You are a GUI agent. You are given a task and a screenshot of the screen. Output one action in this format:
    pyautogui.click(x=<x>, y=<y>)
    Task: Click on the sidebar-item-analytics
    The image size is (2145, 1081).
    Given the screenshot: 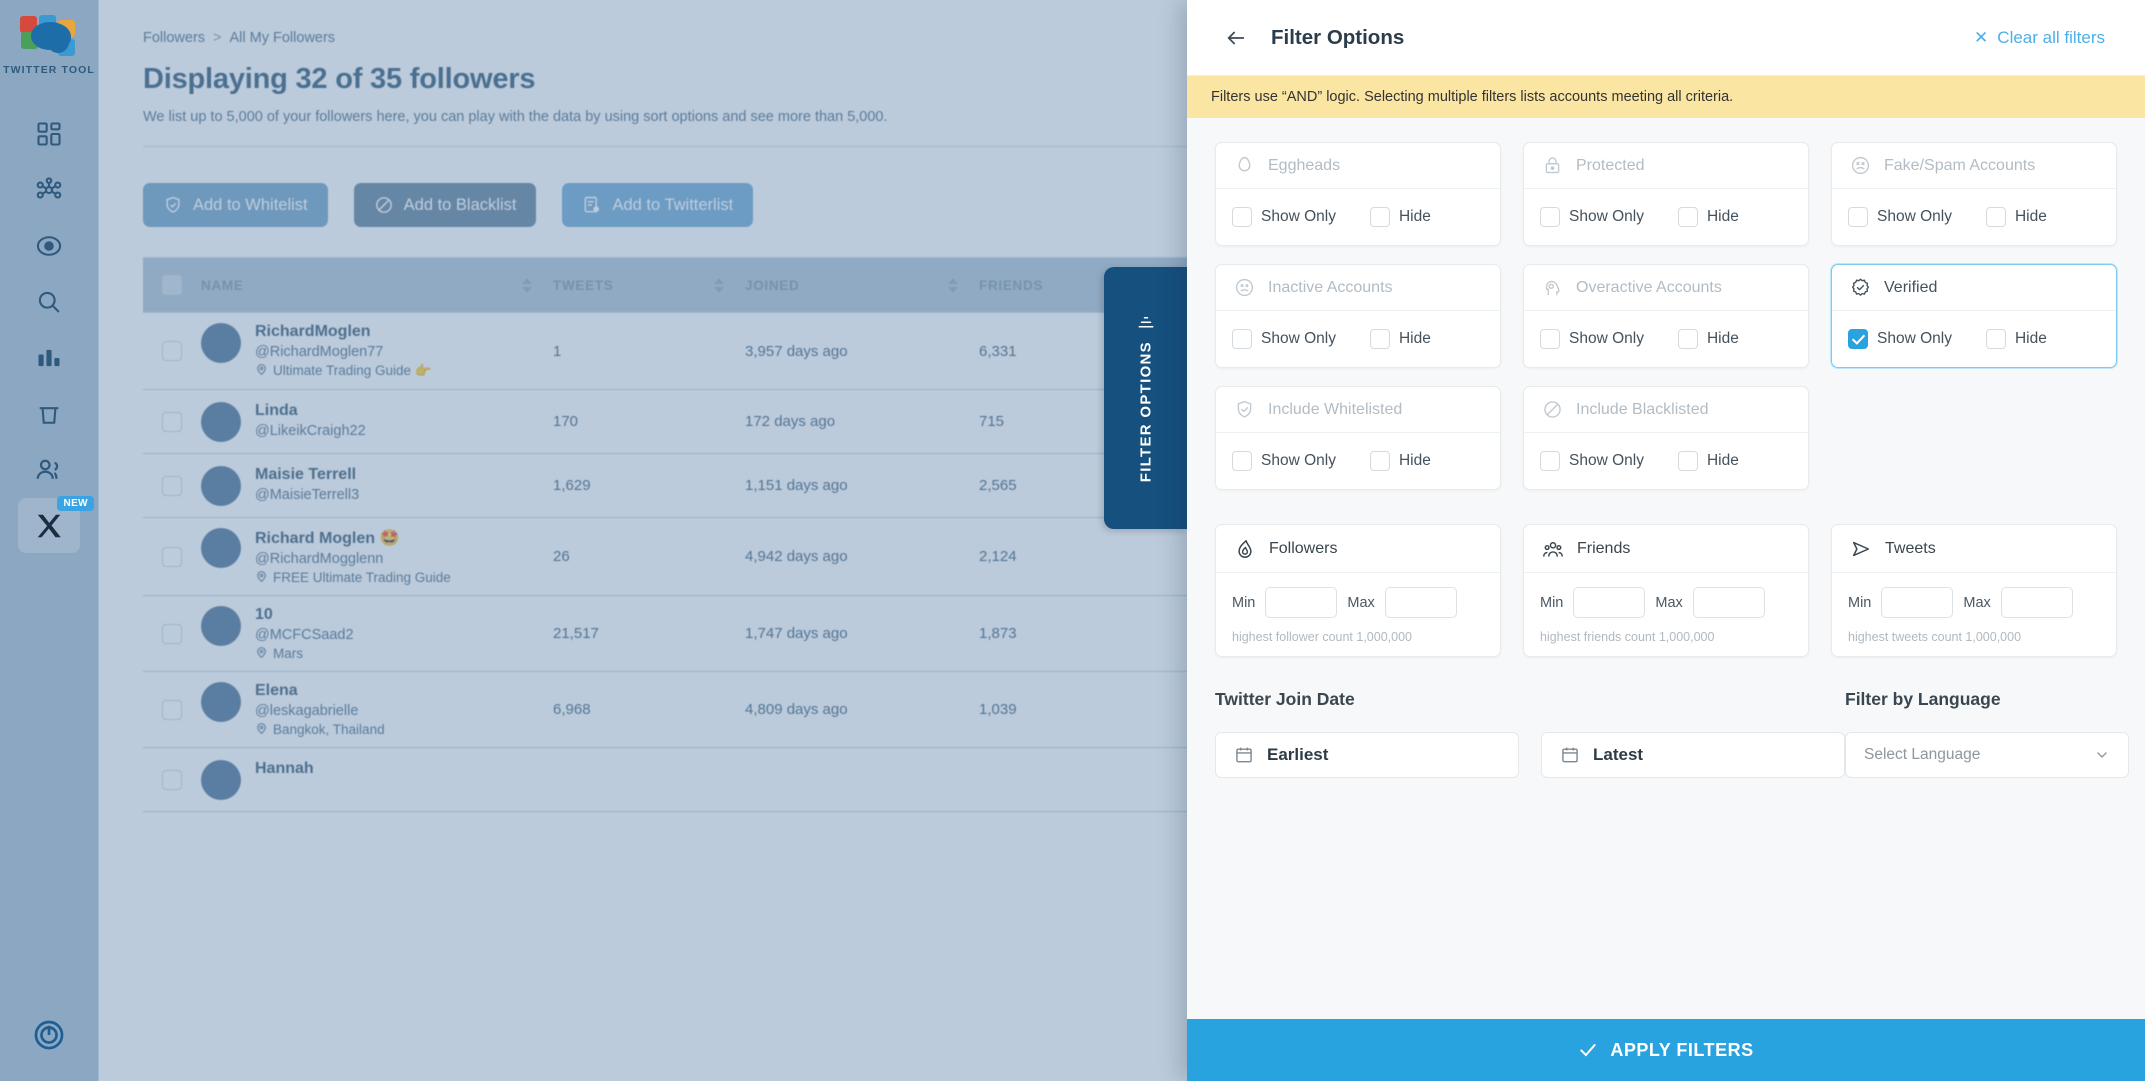 What is the action you would take?
    pyautogui.click(x=49, y=357)
    